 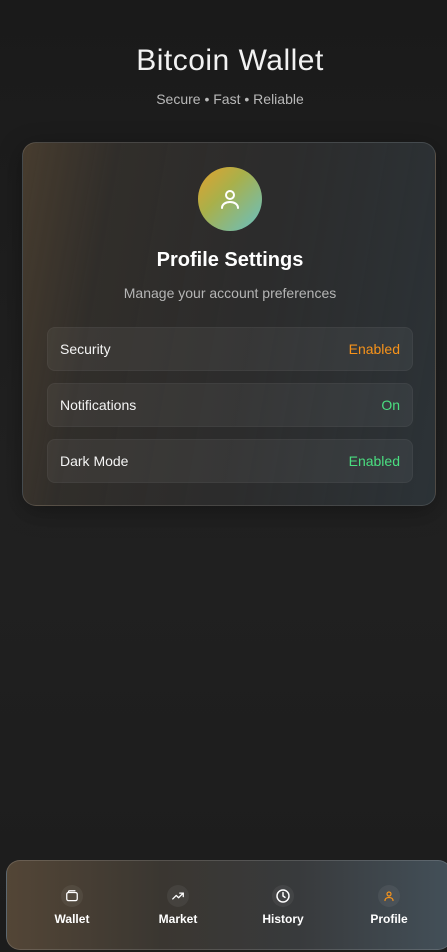 I want to click on profile-avatar, so click(x=230, y=199).